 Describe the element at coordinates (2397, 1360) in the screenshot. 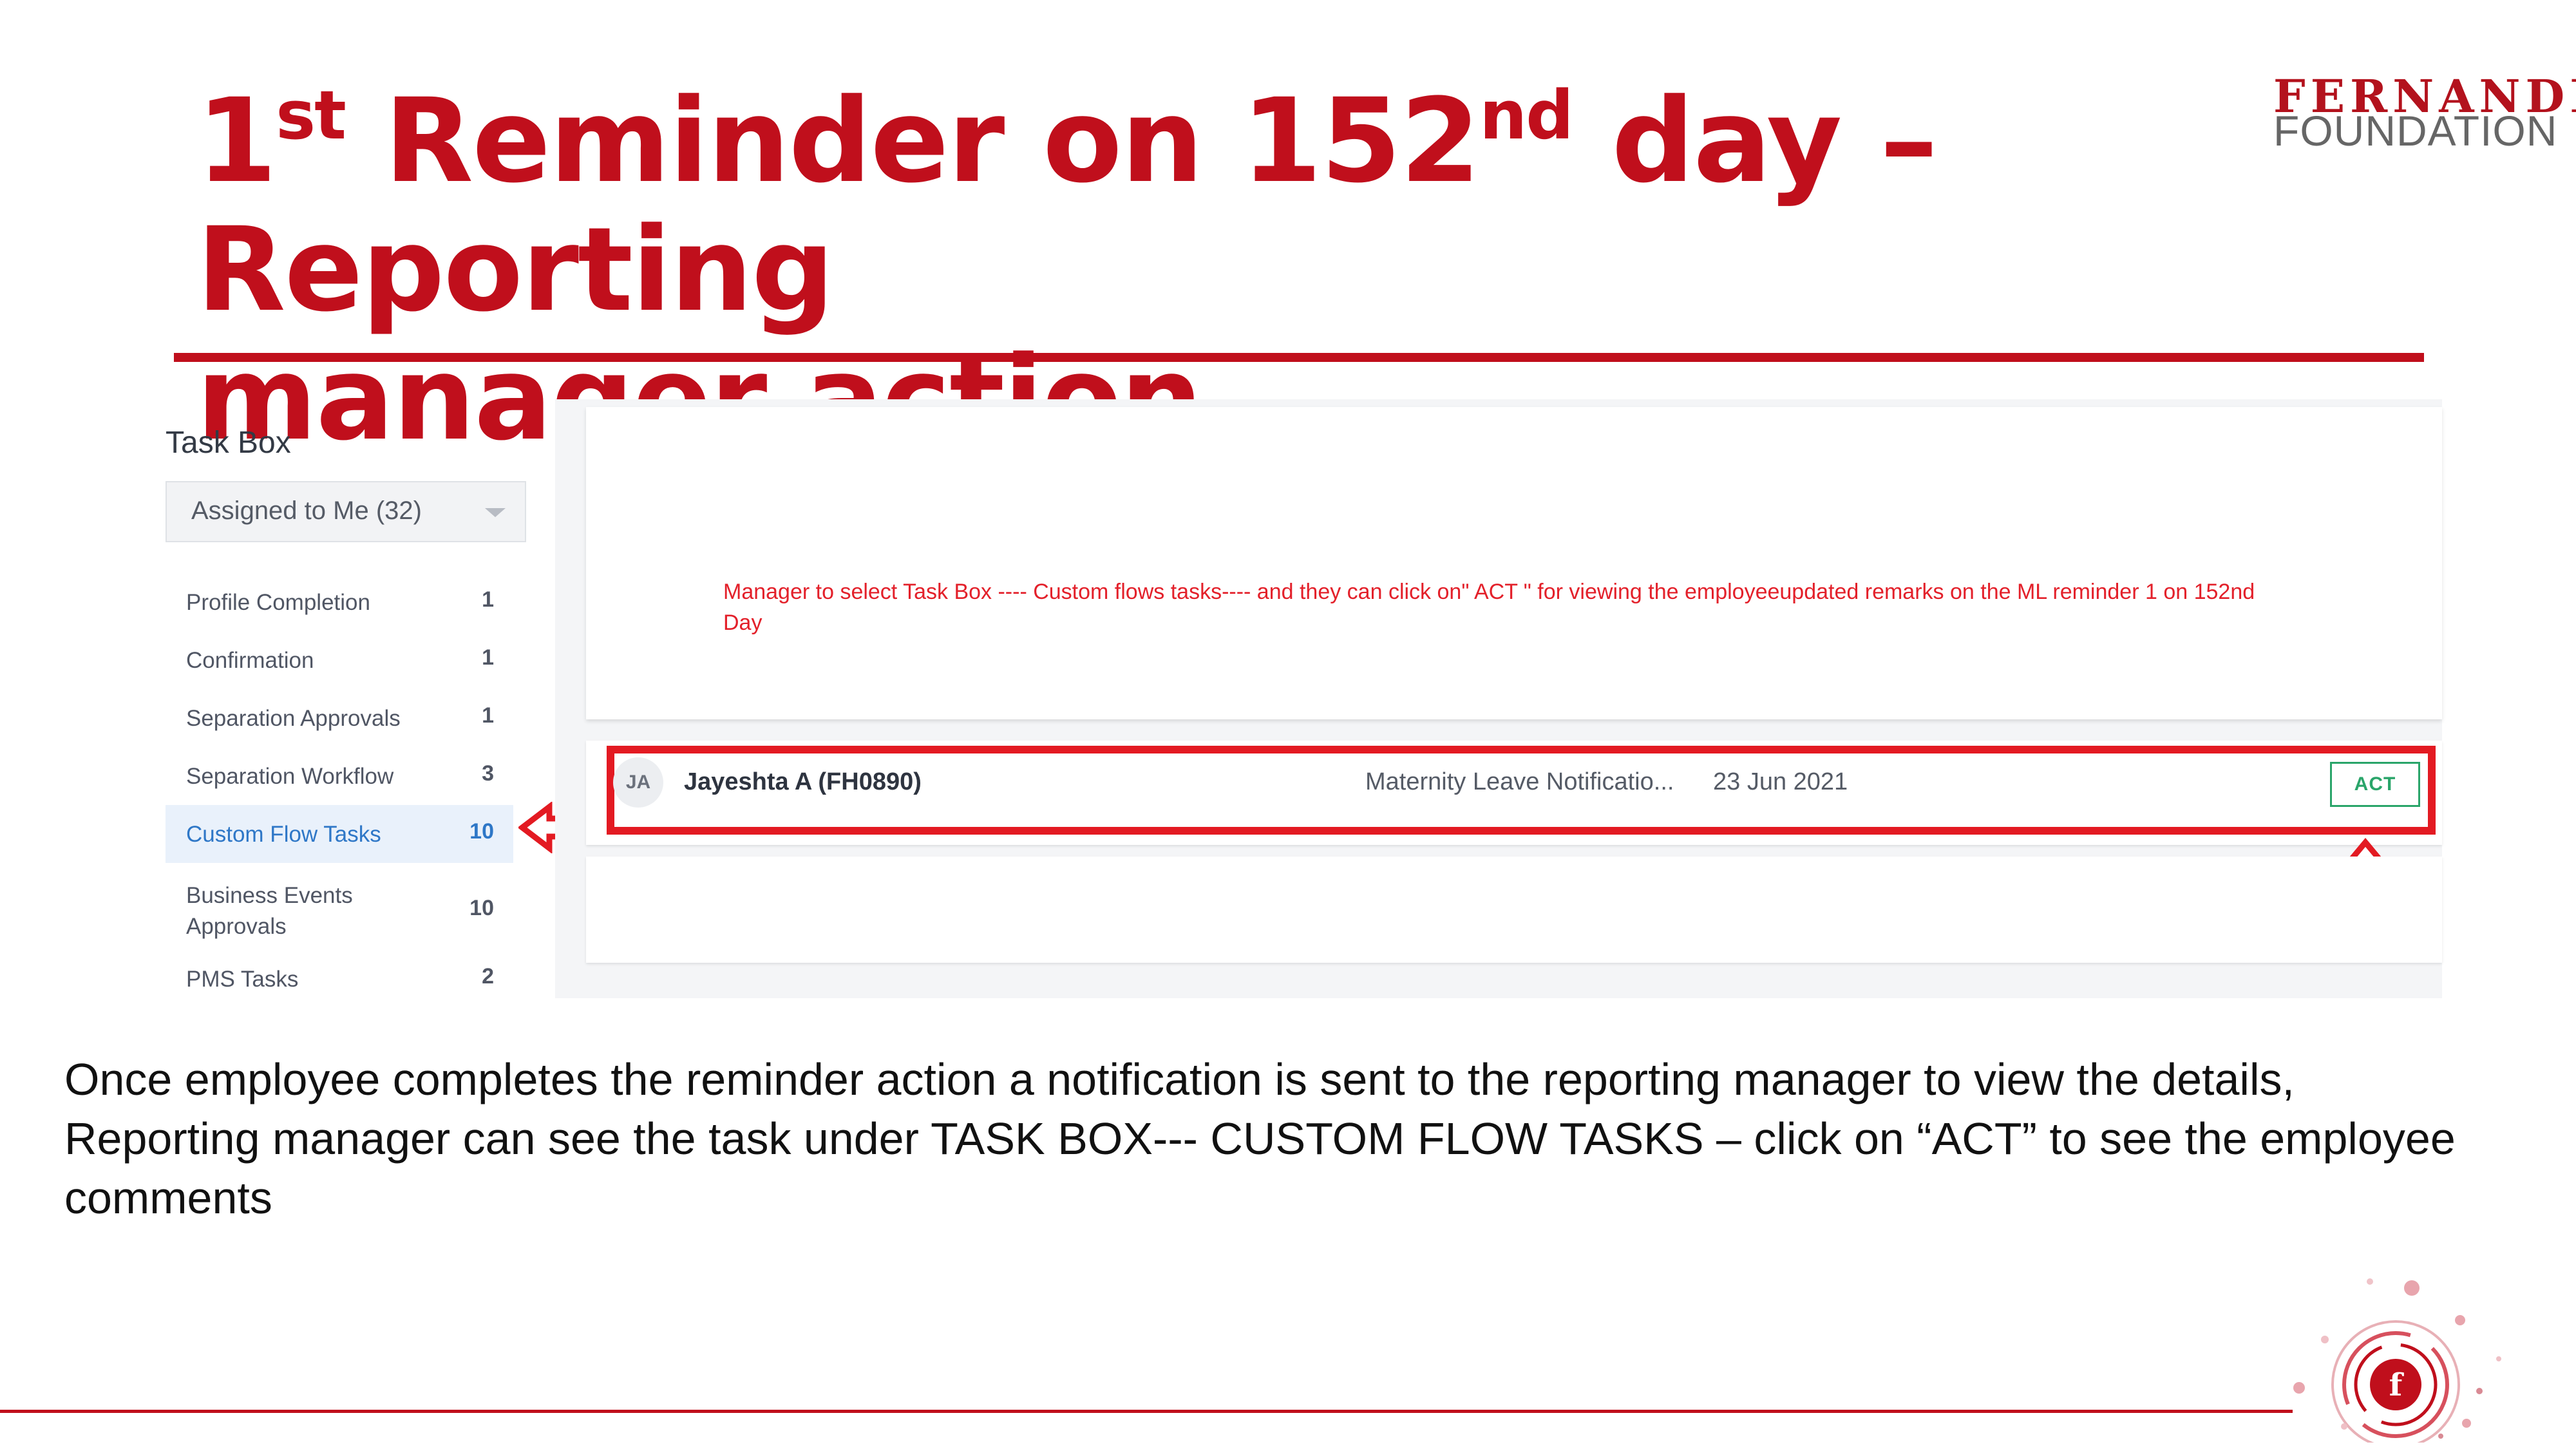

I see `foundation-emblem-icon: f` at that location.